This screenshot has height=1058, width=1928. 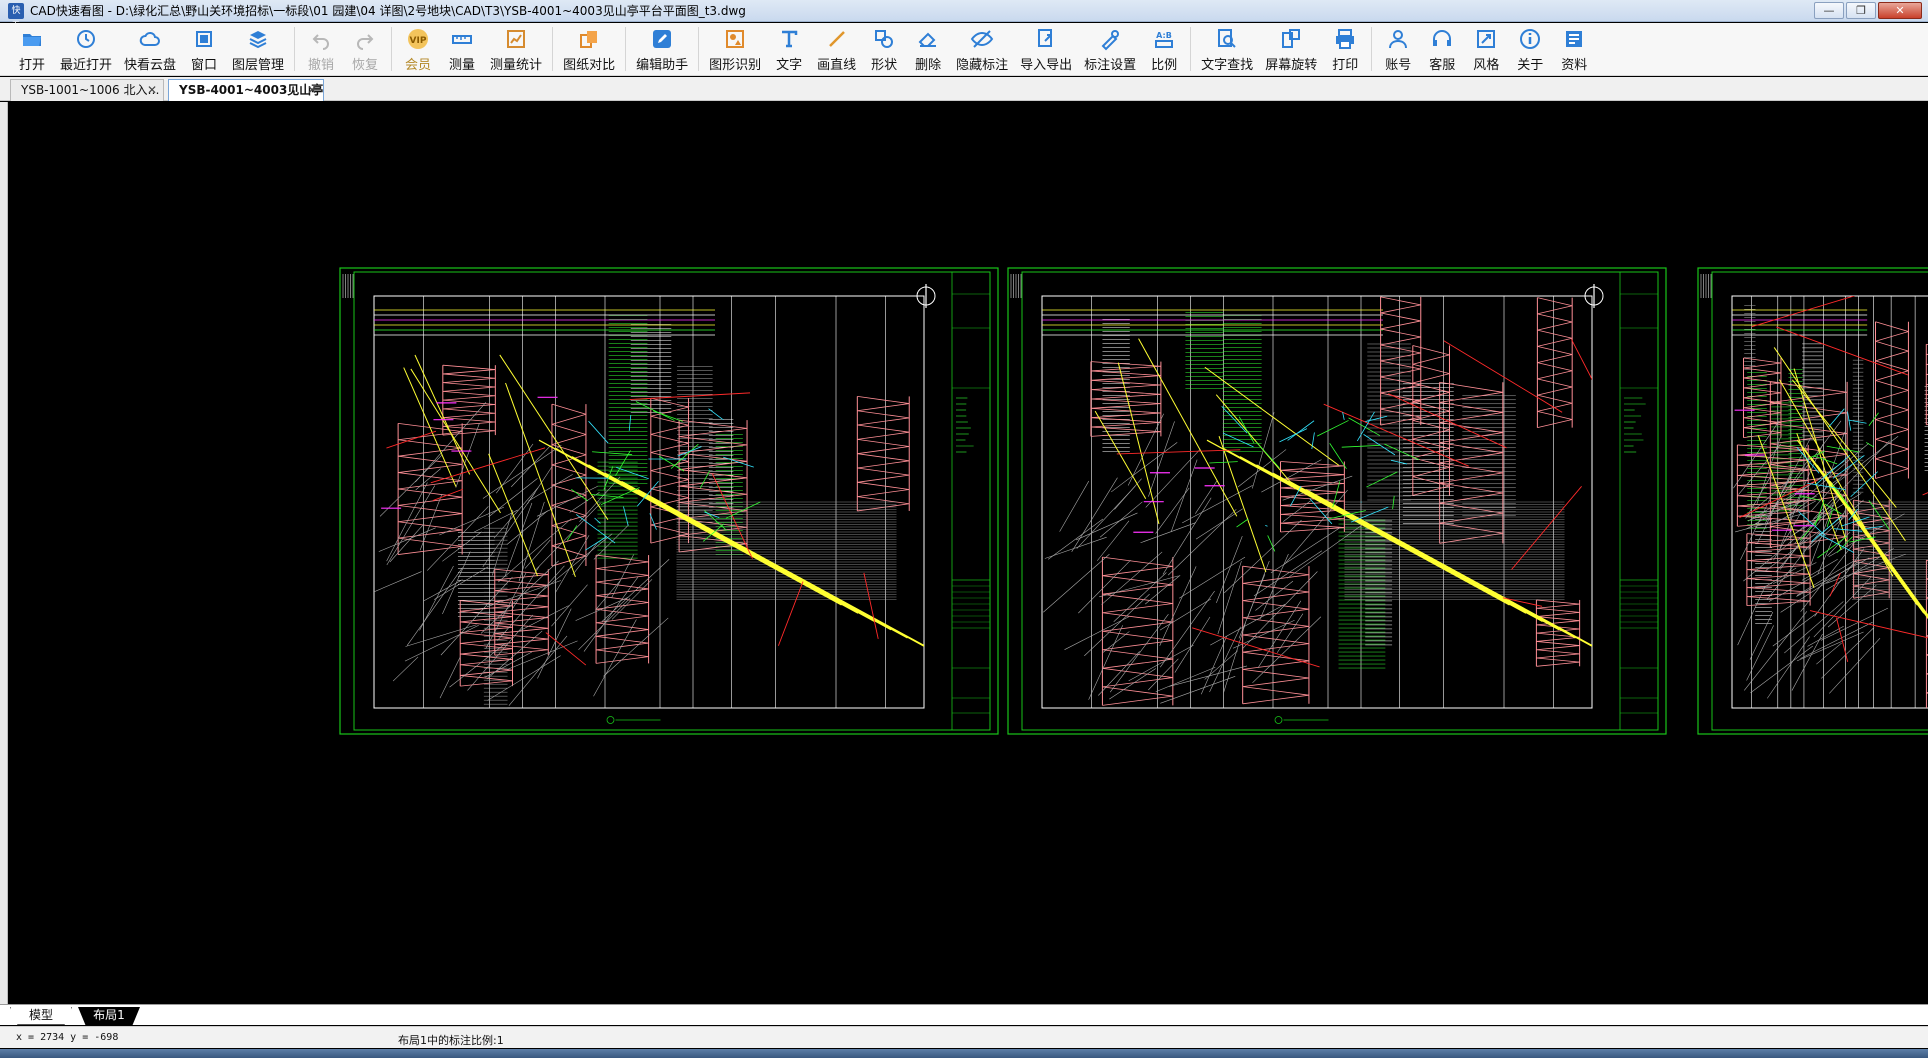 What do you see at coordinates (1861, 10) in the screenshot?
I see `maximize-button: ❐` at bounding box center [1861, 10].